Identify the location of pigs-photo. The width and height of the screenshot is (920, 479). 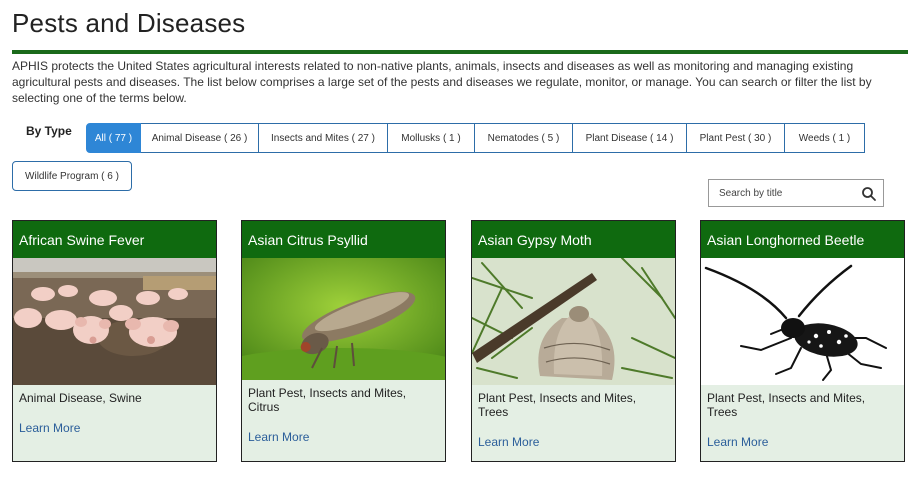
(114, 321).